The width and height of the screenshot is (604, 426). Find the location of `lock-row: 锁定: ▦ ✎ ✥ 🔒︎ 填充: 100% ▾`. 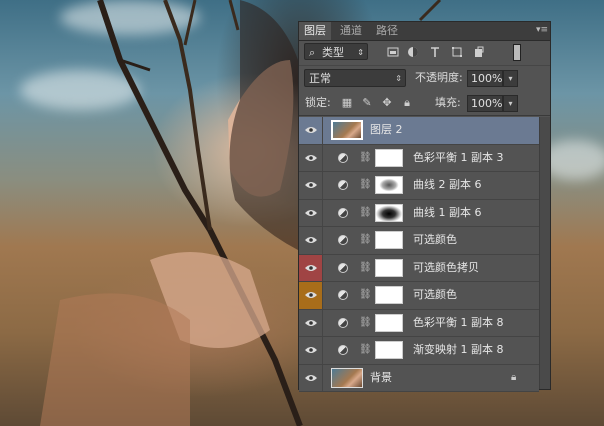

lock-row: 锁定: ▦ ✎ ✥ 🔒︎ 填充: 100% ▾ is located at coordinates (424, 104).